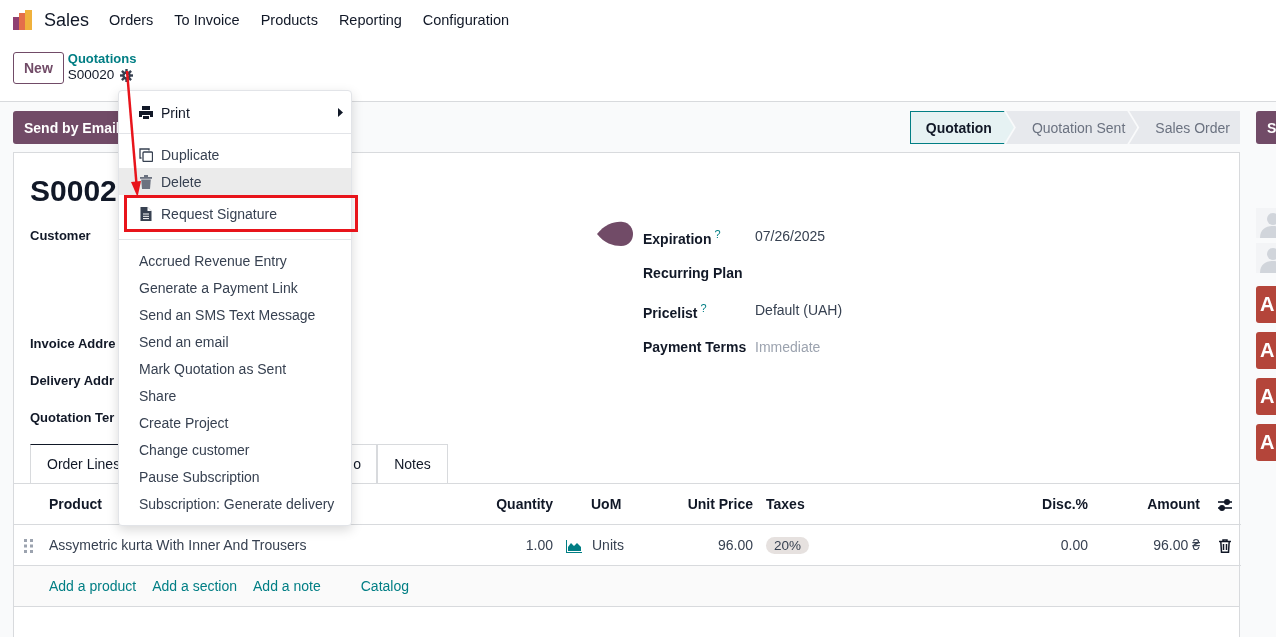 The width and height of the screenshot is (1276, 637). What do you see at coordinates (573, 546) in the screenshot?
I see `area-chart-icon` at bounding box center [573, 546].